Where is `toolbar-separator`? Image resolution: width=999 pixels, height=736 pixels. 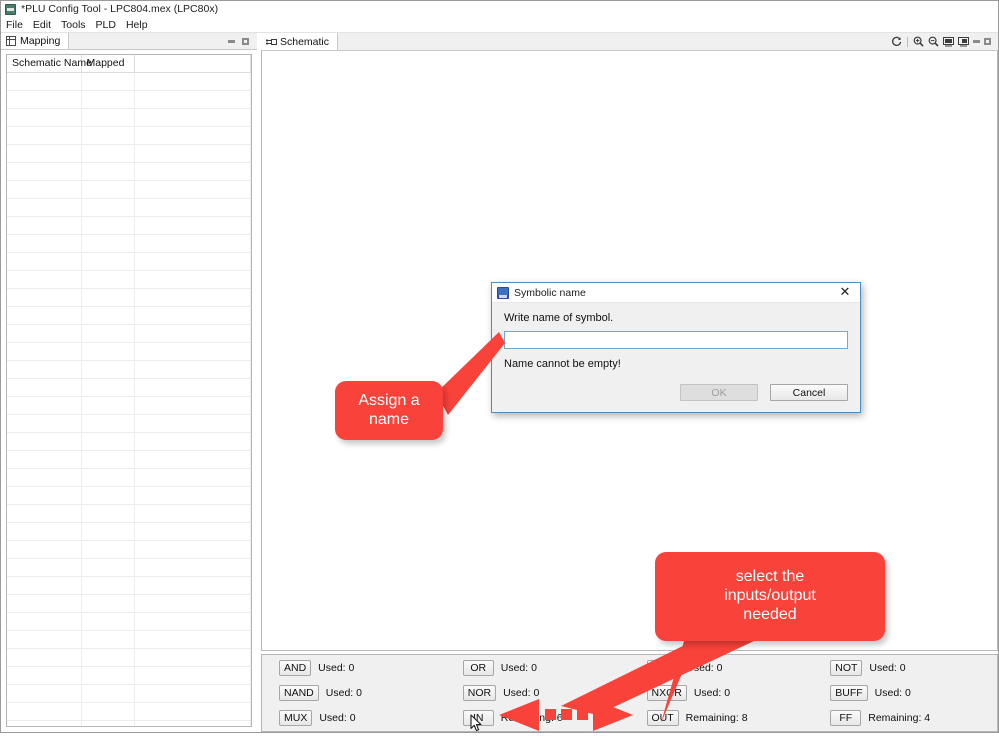
toolbar-separator is located at coordinates (907, 41).